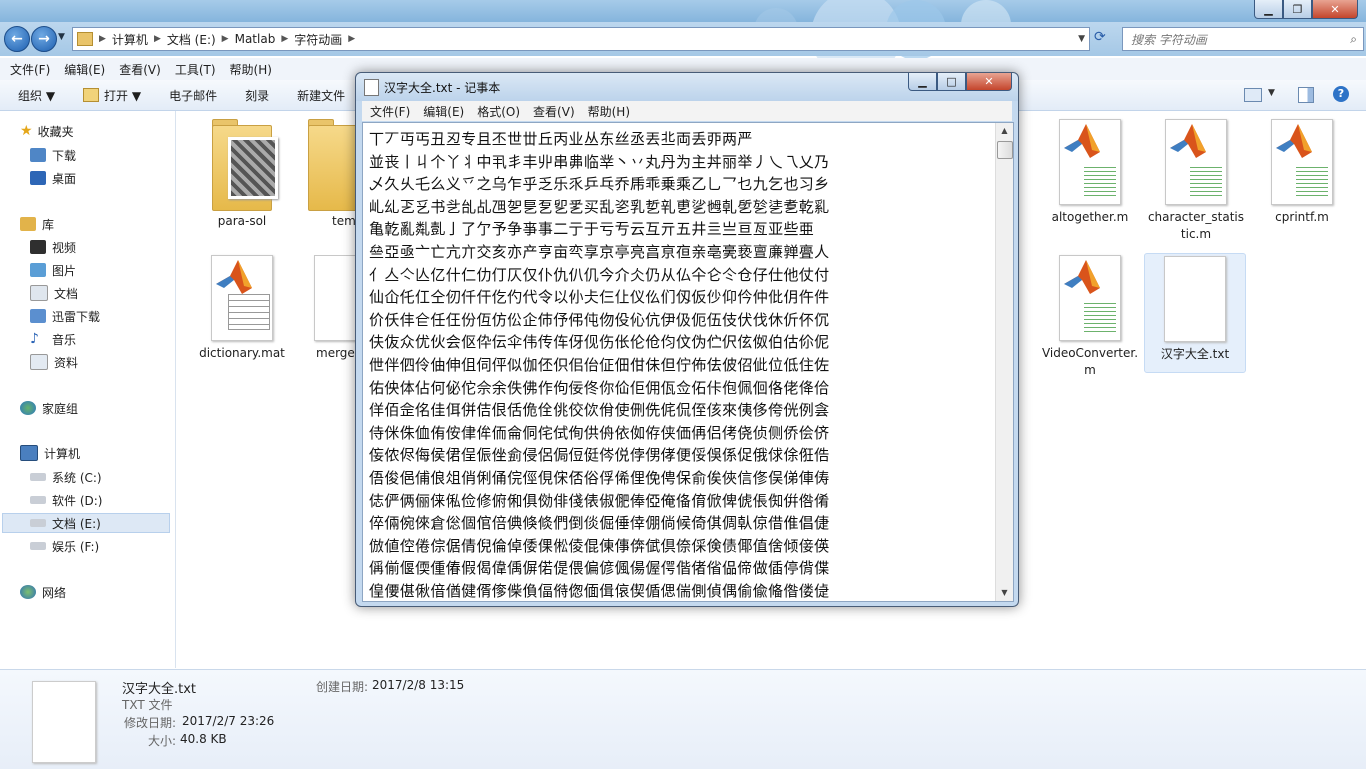 Image resolution: width=1366 pixels, height=769 pixels. Describe the element at coordinates (679, 275) in the screenshot. I see `notepad-text-line: 亻亼亽亾亿什仁仂仃仄仅仆仇仈仉今介仌仍从仏仐仑仒仓仔仕他仗付` at that location.